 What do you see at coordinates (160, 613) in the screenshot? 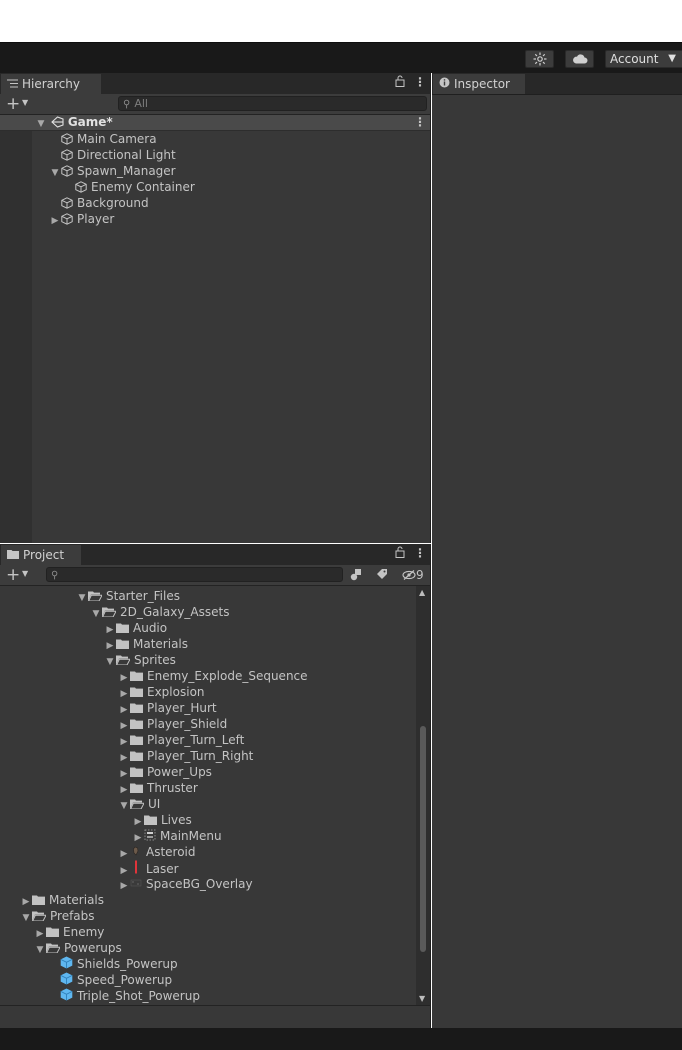
I see `project-folder-item: ▼ 2D_Galaxy_Assets` at bounding box center [160, 613].